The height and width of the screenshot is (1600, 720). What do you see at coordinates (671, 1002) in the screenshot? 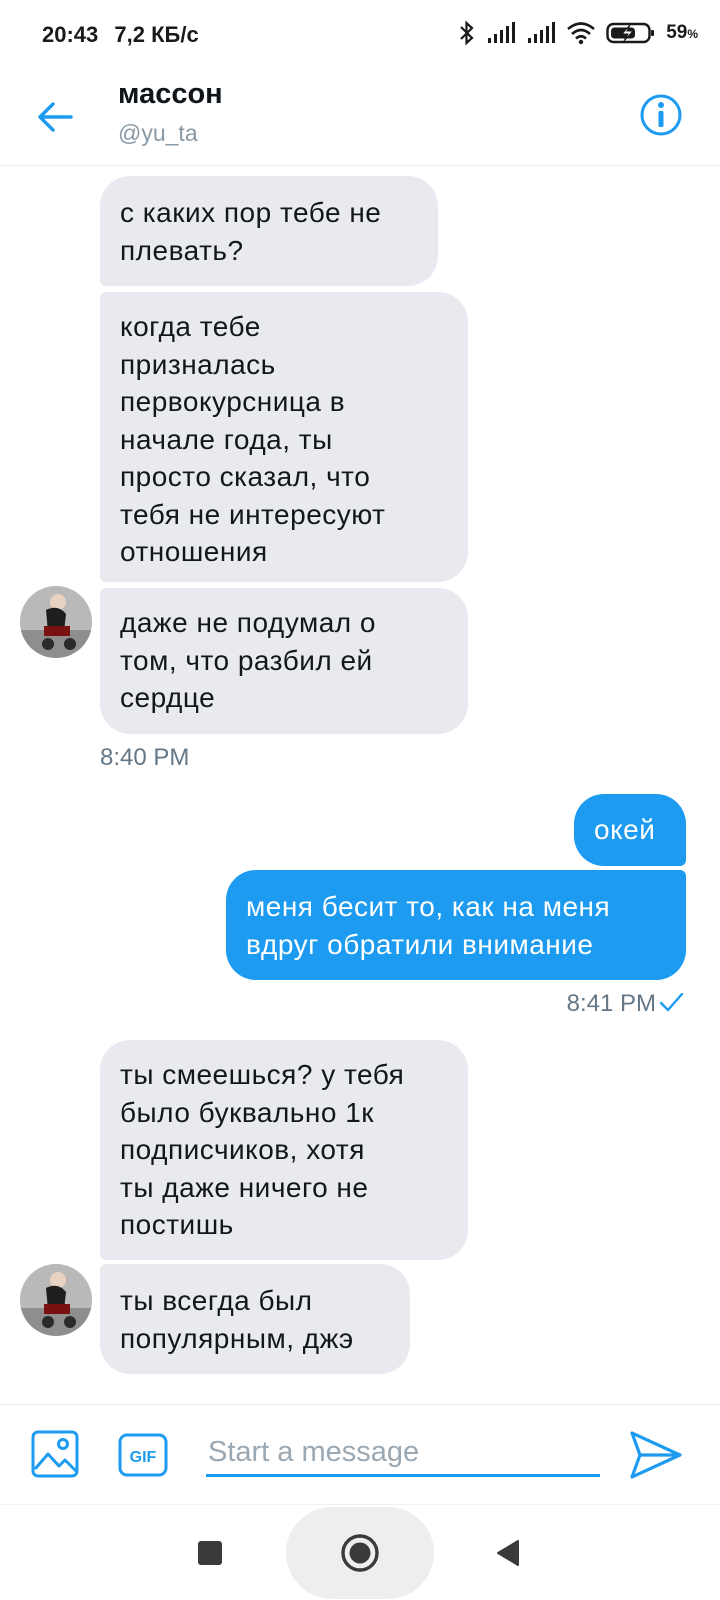
I see `checkmark-icon` at bounding box center [671, 1002].